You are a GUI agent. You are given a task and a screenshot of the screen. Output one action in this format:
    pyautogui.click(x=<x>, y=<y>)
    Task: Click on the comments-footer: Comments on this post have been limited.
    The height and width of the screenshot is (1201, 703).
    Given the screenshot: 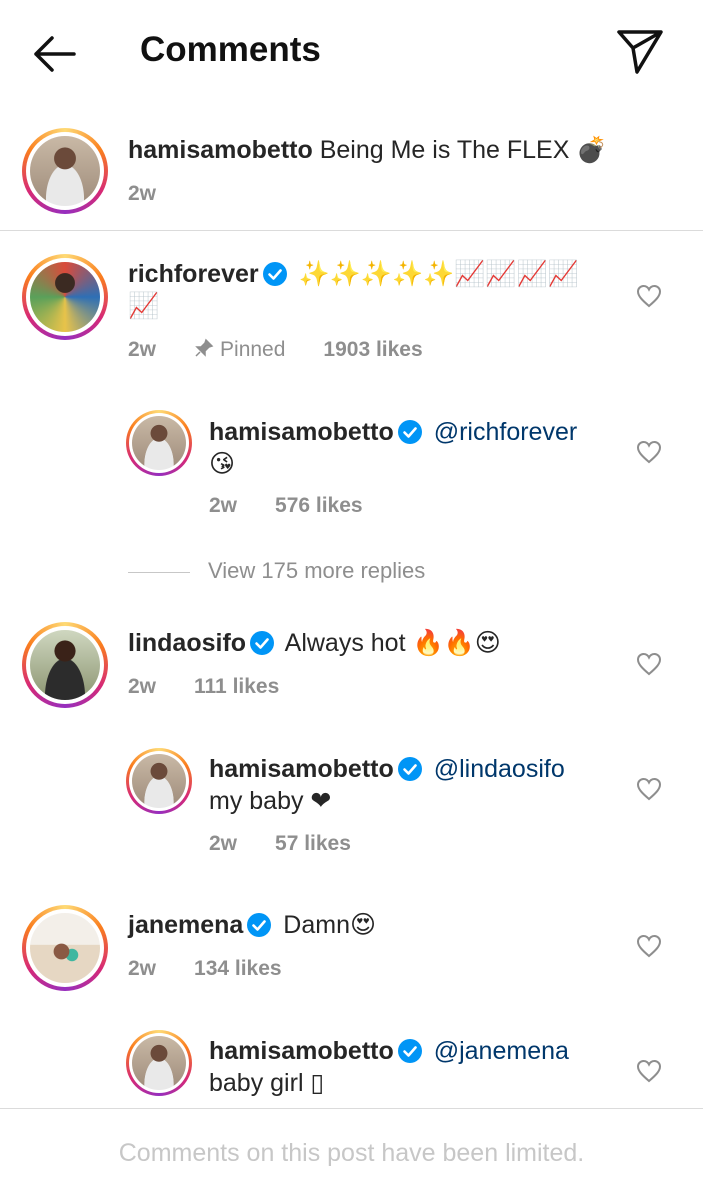 What is the action you would take?
    pyautogui.click(x=351, y=1154)
    